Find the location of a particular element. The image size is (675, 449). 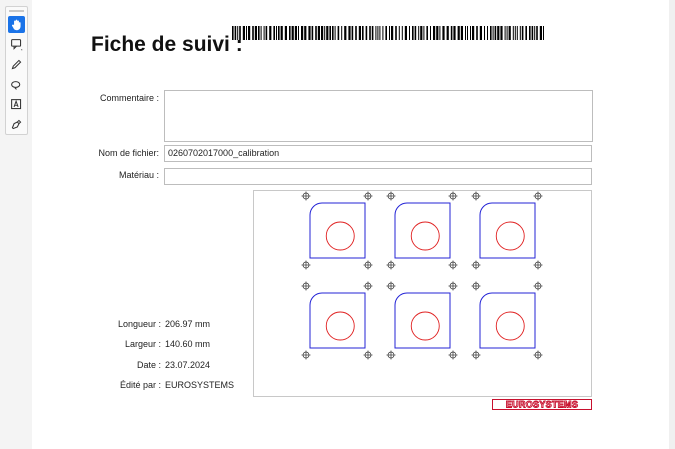

editor-value: EUROSYSTEMS is located at coordinates (200, 385).